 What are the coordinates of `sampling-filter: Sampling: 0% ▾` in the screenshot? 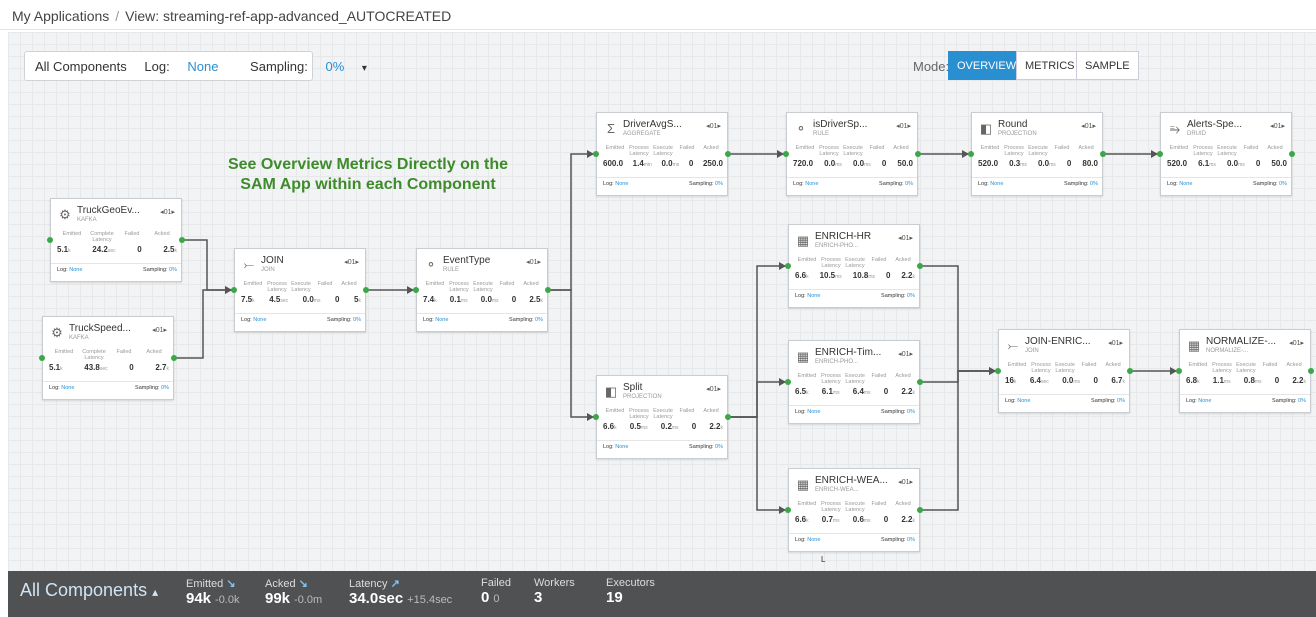 It's located at (315, 66).